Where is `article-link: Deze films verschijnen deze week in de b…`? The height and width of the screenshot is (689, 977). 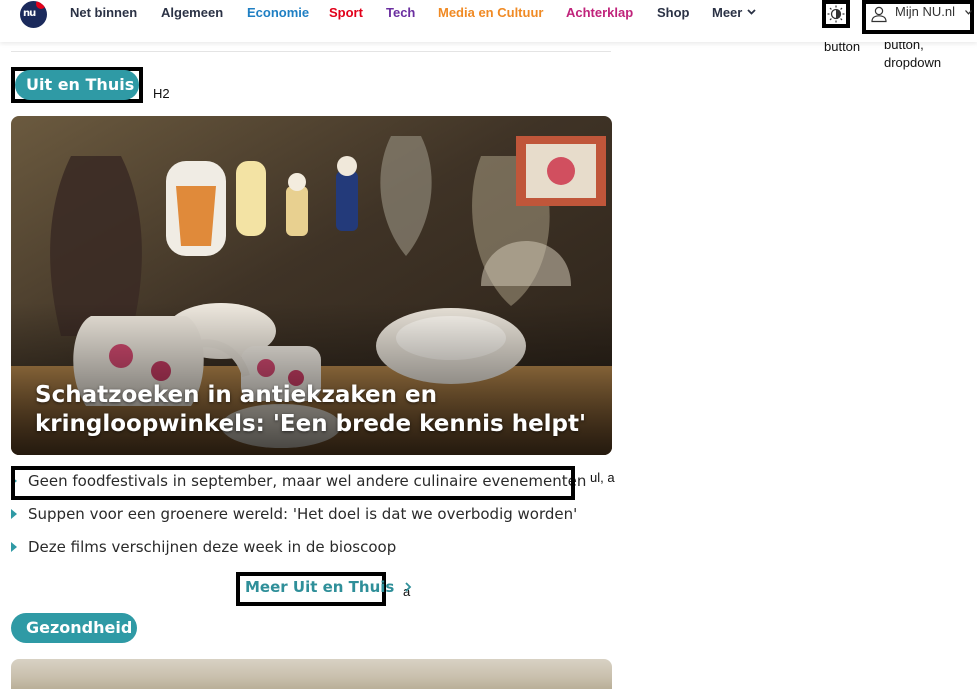 article-link: Deze films verschijnen deze week in de b… is located at coordinates (212, 547).